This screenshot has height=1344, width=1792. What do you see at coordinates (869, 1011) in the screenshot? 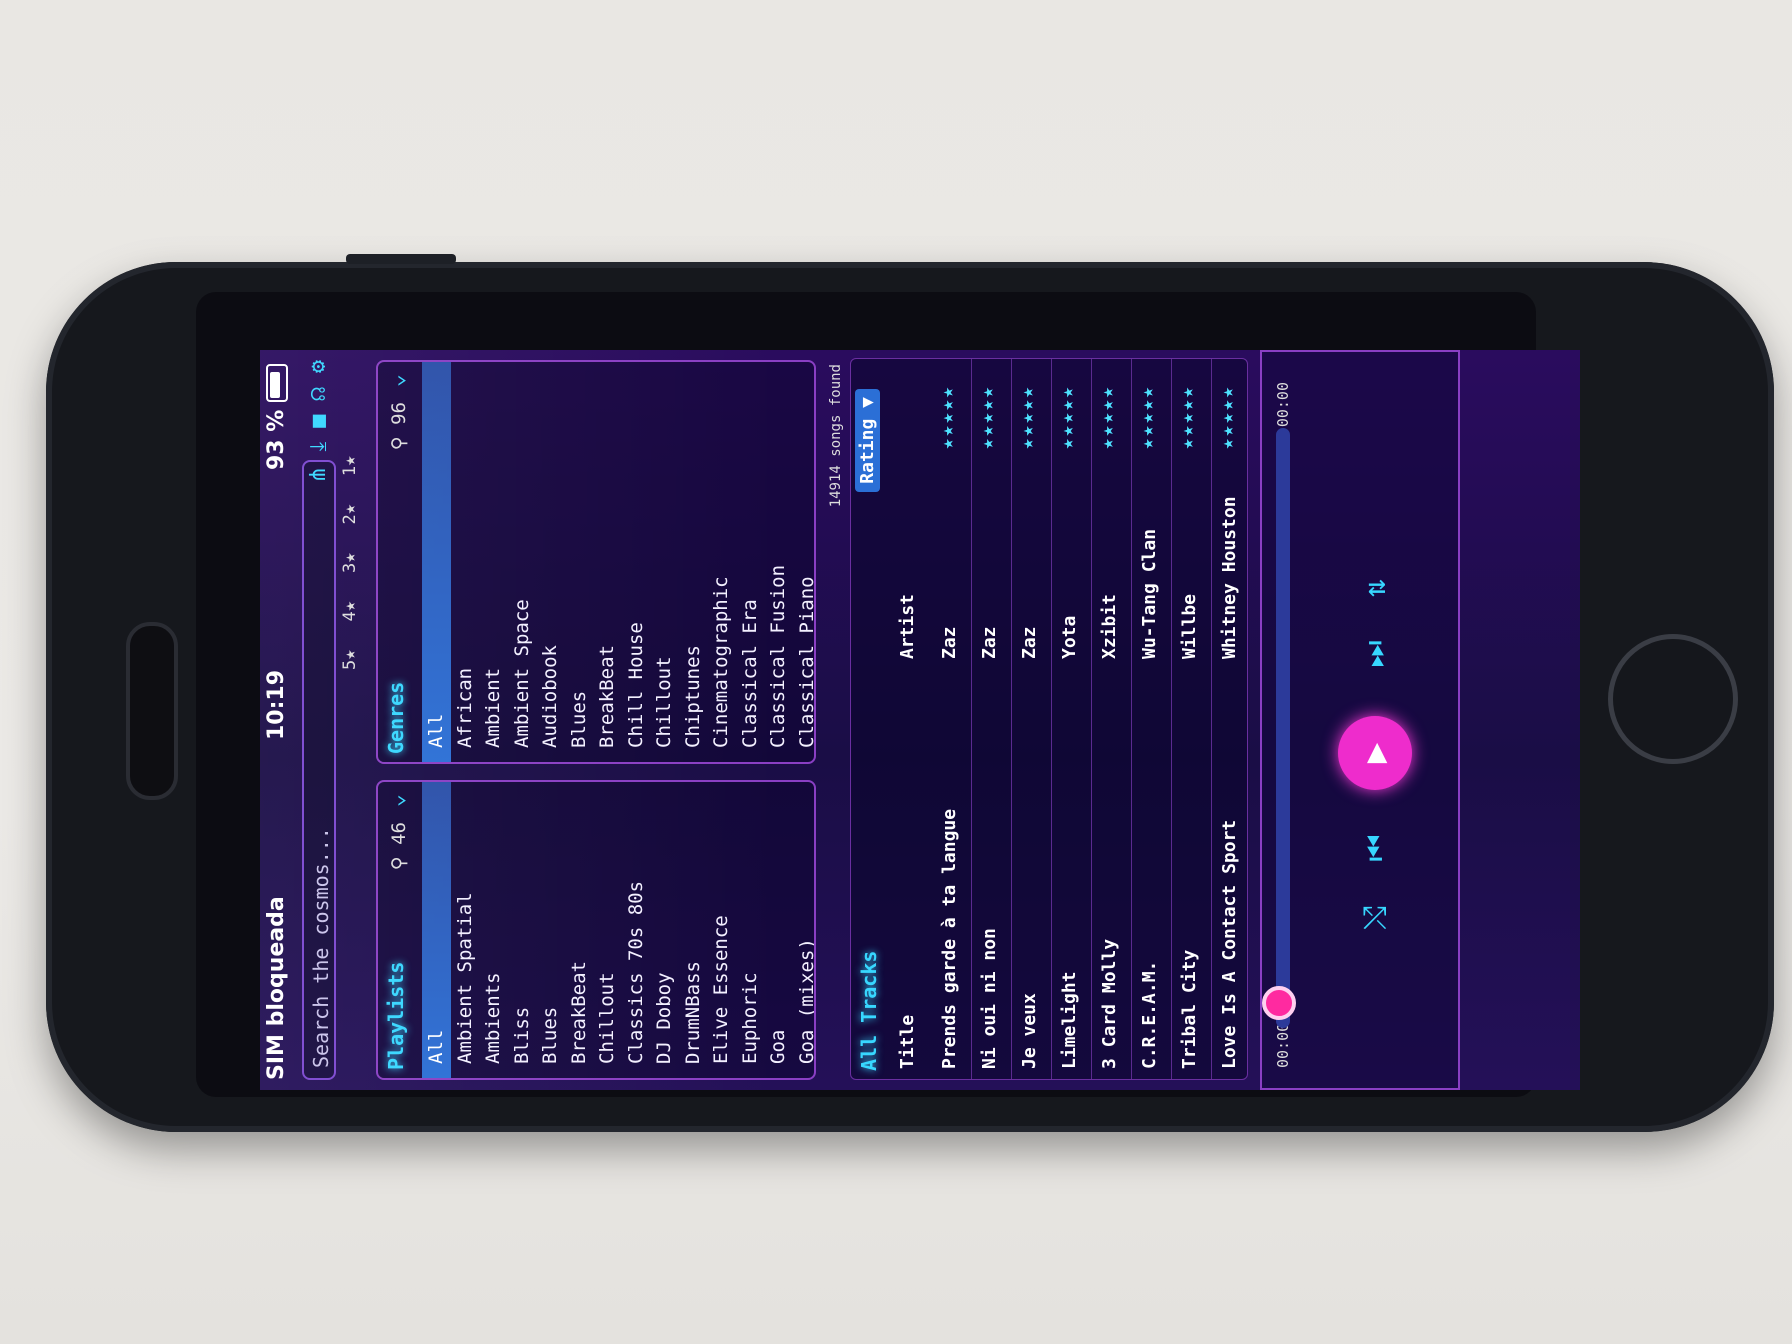
I see `tab-all-tracks: All Tracks` at bounding box center [869, 1011].